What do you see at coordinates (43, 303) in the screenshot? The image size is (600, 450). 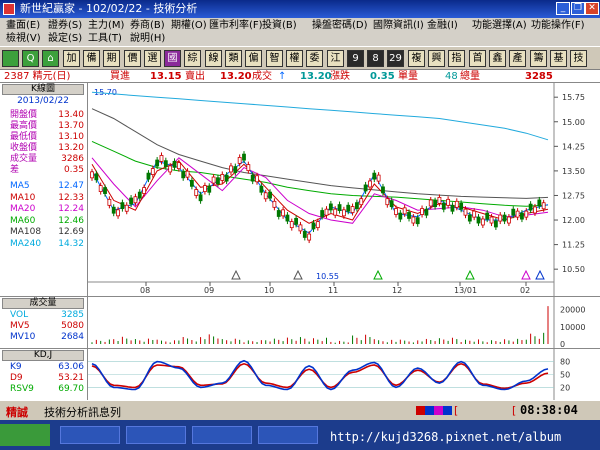 I see `volume-panel-title: 成交量` at bounding box center [43, 303].